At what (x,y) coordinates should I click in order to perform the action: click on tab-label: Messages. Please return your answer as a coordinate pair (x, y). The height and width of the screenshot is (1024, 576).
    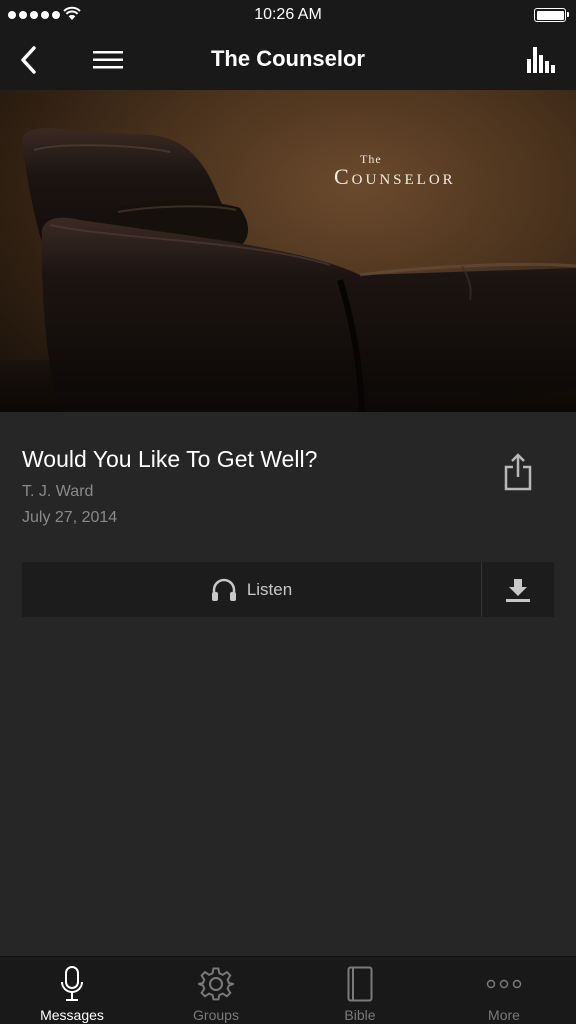
    Looking at the image, I should click on (72, 1015).